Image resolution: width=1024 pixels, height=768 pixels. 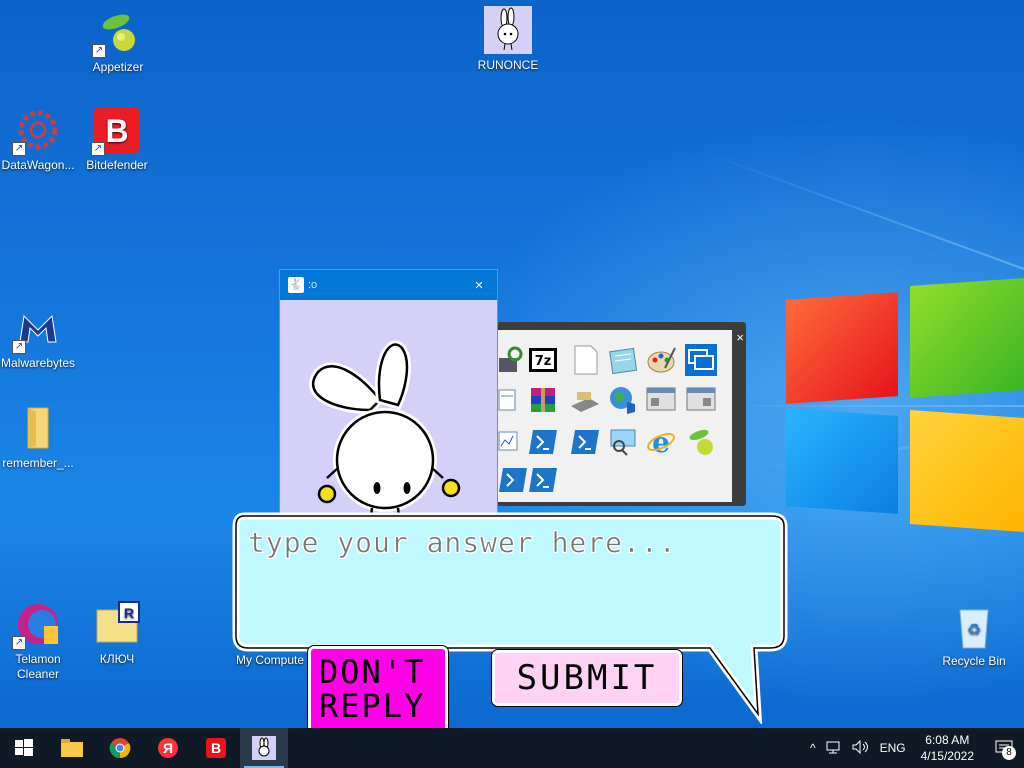 What do you see at coordinates (1009, 753) in the screenshot?
I see `notification-count-badge: 8` at bounding box center [1009, 753].